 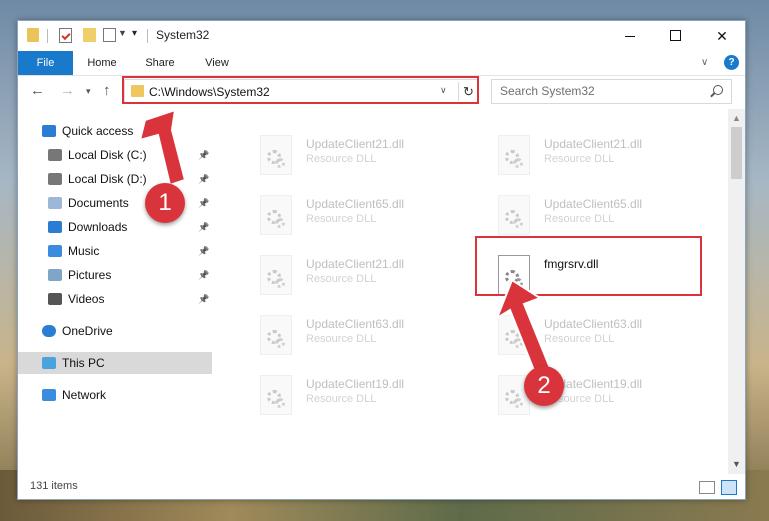 What do you see at coordinates (381, 487) in the screenshot?
I see `status-bar: 131 items` at bounding box center [381, 487].